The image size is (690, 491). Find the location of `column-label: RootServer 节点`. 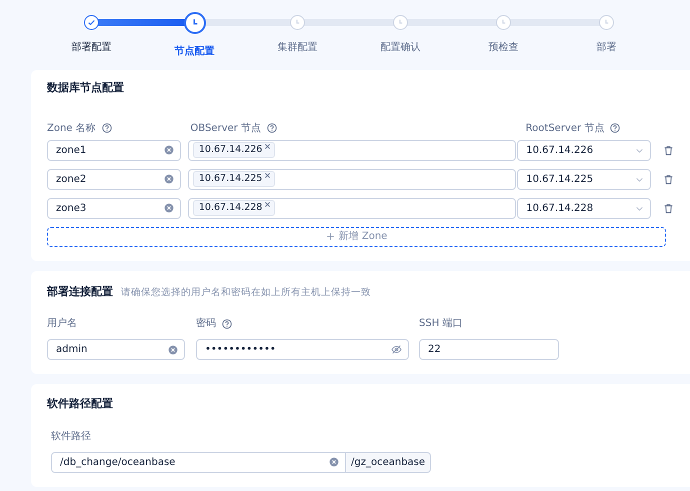

column-label: RootServer 节点 is located at coordinates (565, 129).